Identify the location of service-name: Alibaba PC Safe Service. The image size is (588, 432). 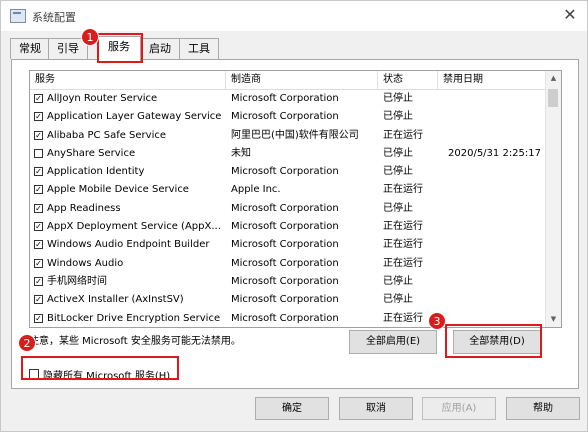
(107, 135).